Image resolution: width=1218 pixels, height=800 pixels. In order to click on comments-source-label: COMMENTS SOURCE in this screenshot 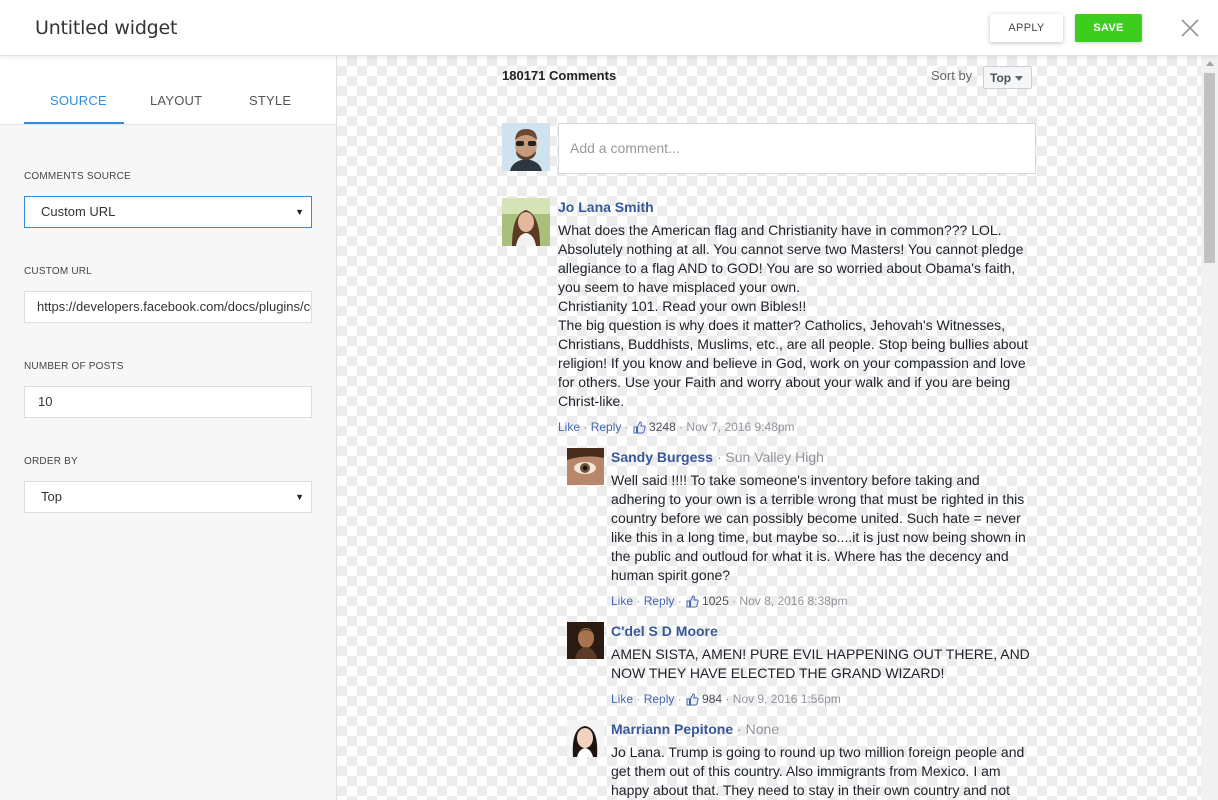, I will do `click(77, 176)`.